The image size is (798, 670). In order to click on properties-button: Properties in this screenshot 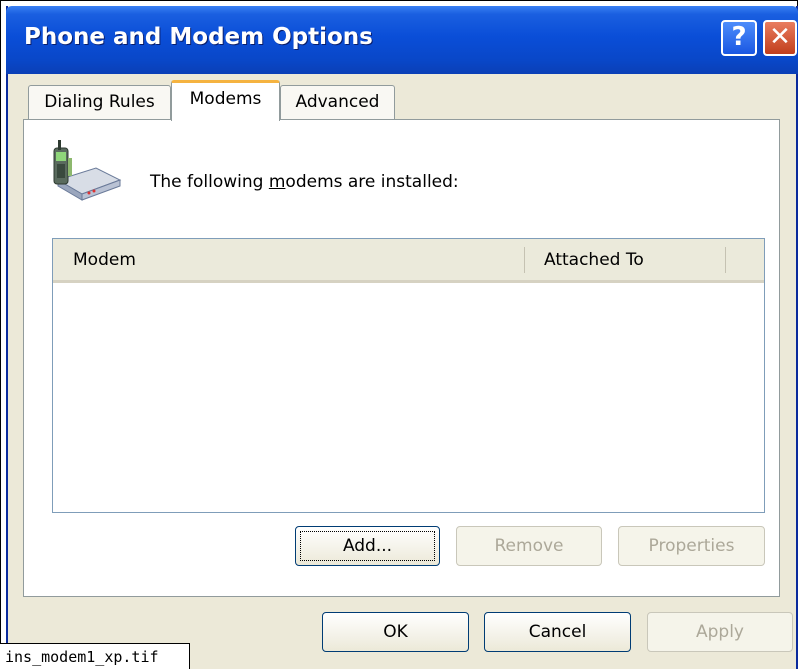, I will do `click(691, 546)`.